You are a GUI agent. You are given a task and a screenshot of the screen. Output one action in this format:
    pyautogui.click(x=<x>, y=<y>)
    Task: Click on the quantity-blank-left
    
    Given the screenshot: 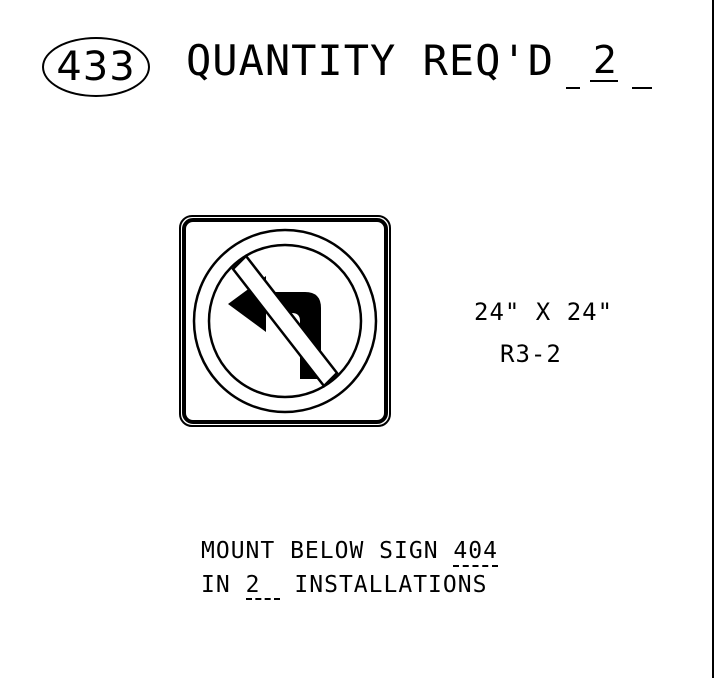 What is the action you would take?
    pyautogui.click(x=573, y=88)
    